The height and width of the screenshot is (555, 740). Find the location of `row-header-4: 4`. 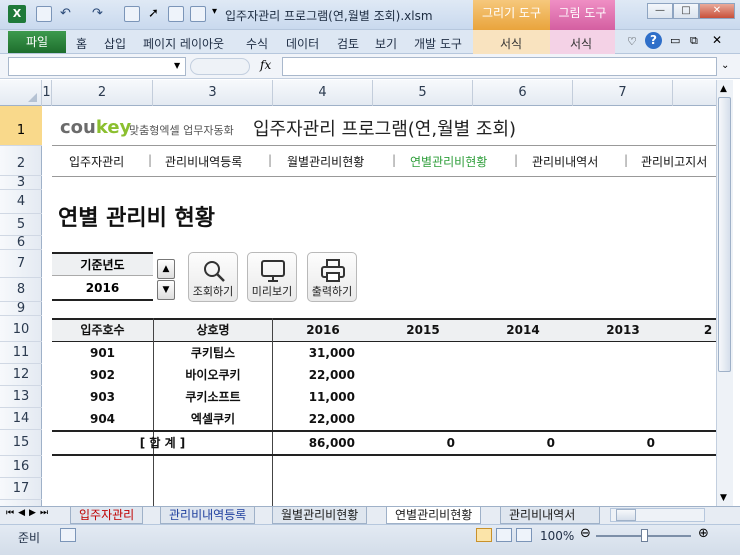

row-header-4: 4 is located at coordinates (21, 202).